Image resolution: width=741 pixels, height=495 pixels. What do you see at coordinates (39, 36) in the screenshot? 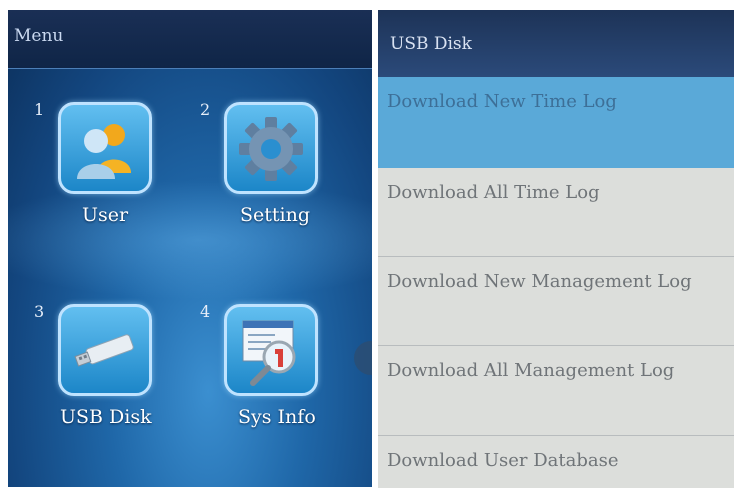
I see `menu-title: Menu` at bounding box center [39, 36].